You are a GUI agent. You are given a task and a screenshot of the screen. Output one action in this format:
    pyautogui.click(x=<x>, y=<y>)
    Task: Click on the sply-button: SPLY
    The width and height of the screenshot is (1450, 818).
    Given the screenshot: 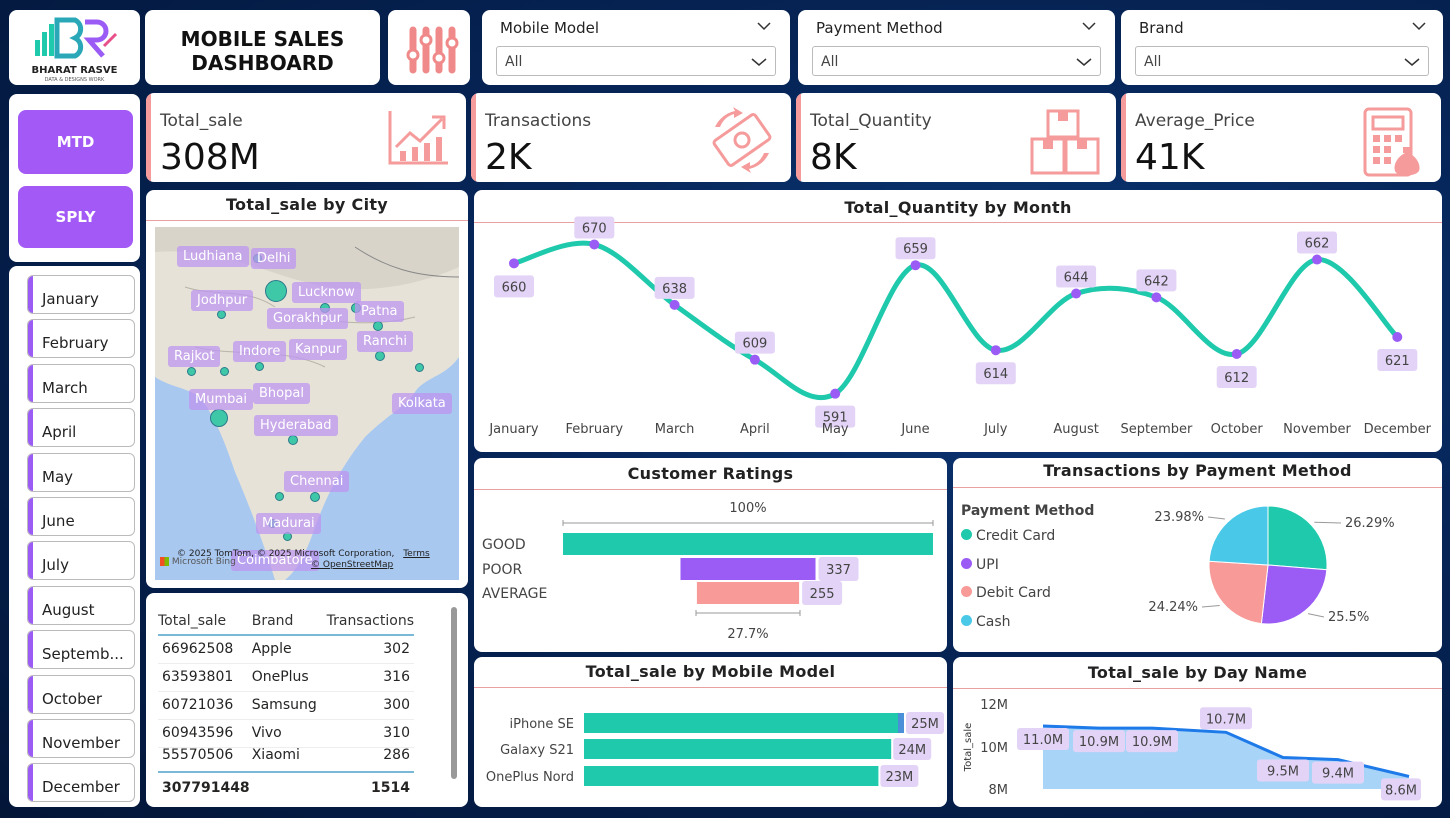 What is the action you would take?
    pyautogui.click(x=75, y=217)
    